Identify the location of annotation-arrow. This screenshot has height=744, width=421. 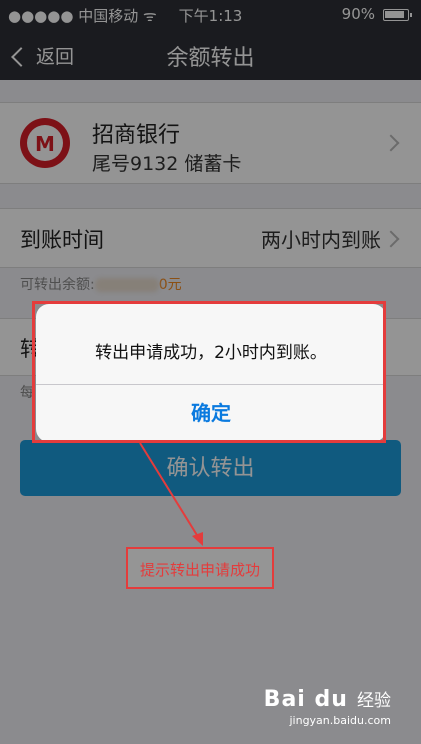
(171, 494).